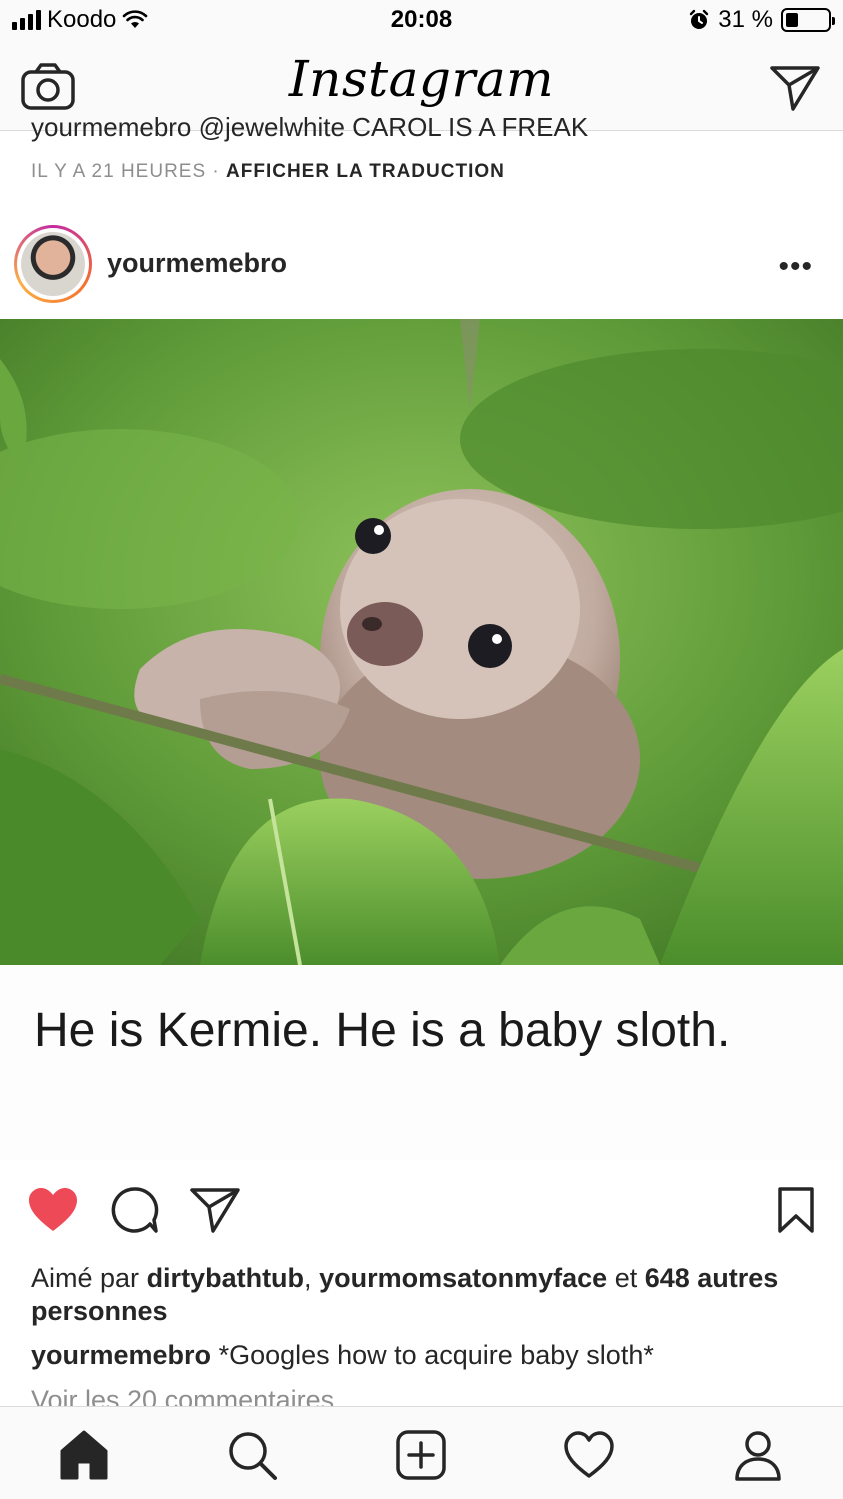 Image resolution: width=843 pixels, height=1499 pixels. I want to click on post-header: yourmemebro •••, so click(421, 265).